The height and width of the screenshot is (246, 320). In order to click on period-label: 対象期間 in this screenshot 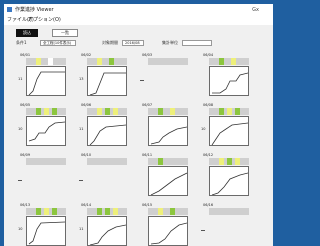, I will do `click(110, 42)`.